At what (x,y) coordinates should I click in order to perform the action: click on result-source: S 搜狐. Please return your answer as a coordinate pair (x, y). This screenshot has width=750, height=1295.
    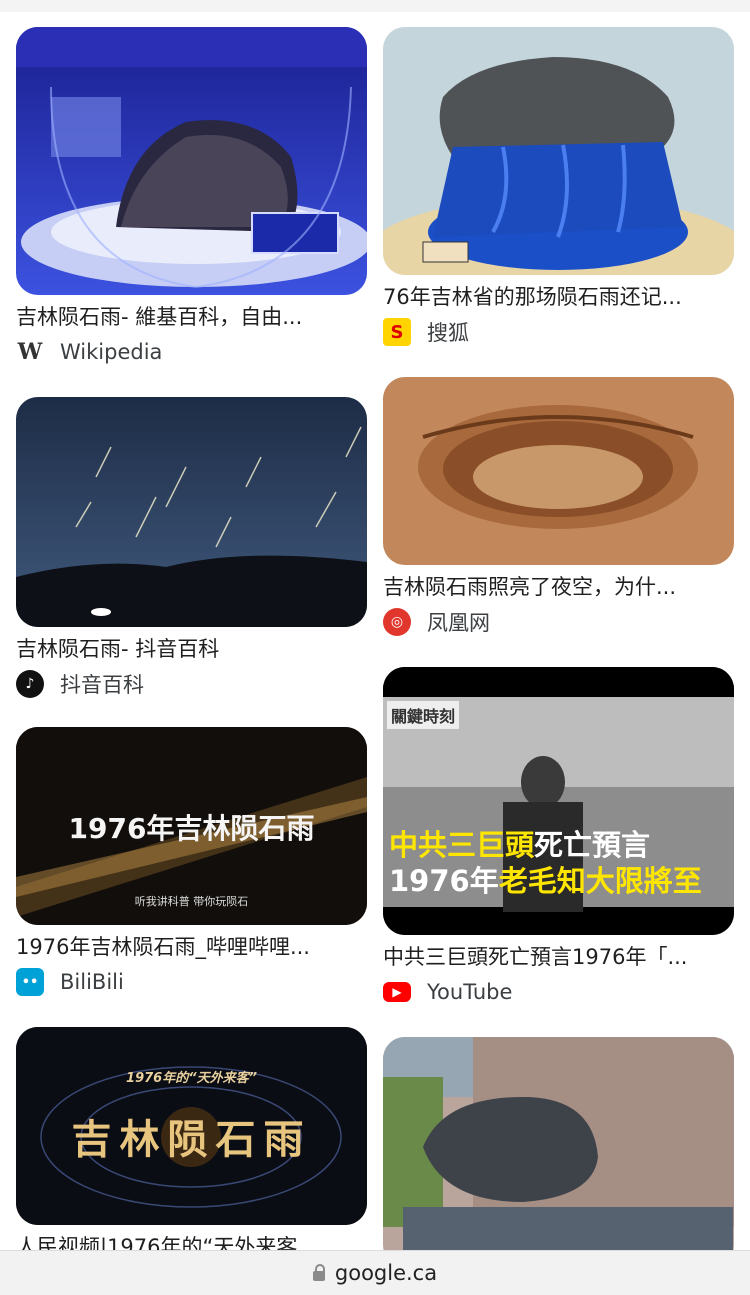
    Looking at the image, I should click on (558, 332).